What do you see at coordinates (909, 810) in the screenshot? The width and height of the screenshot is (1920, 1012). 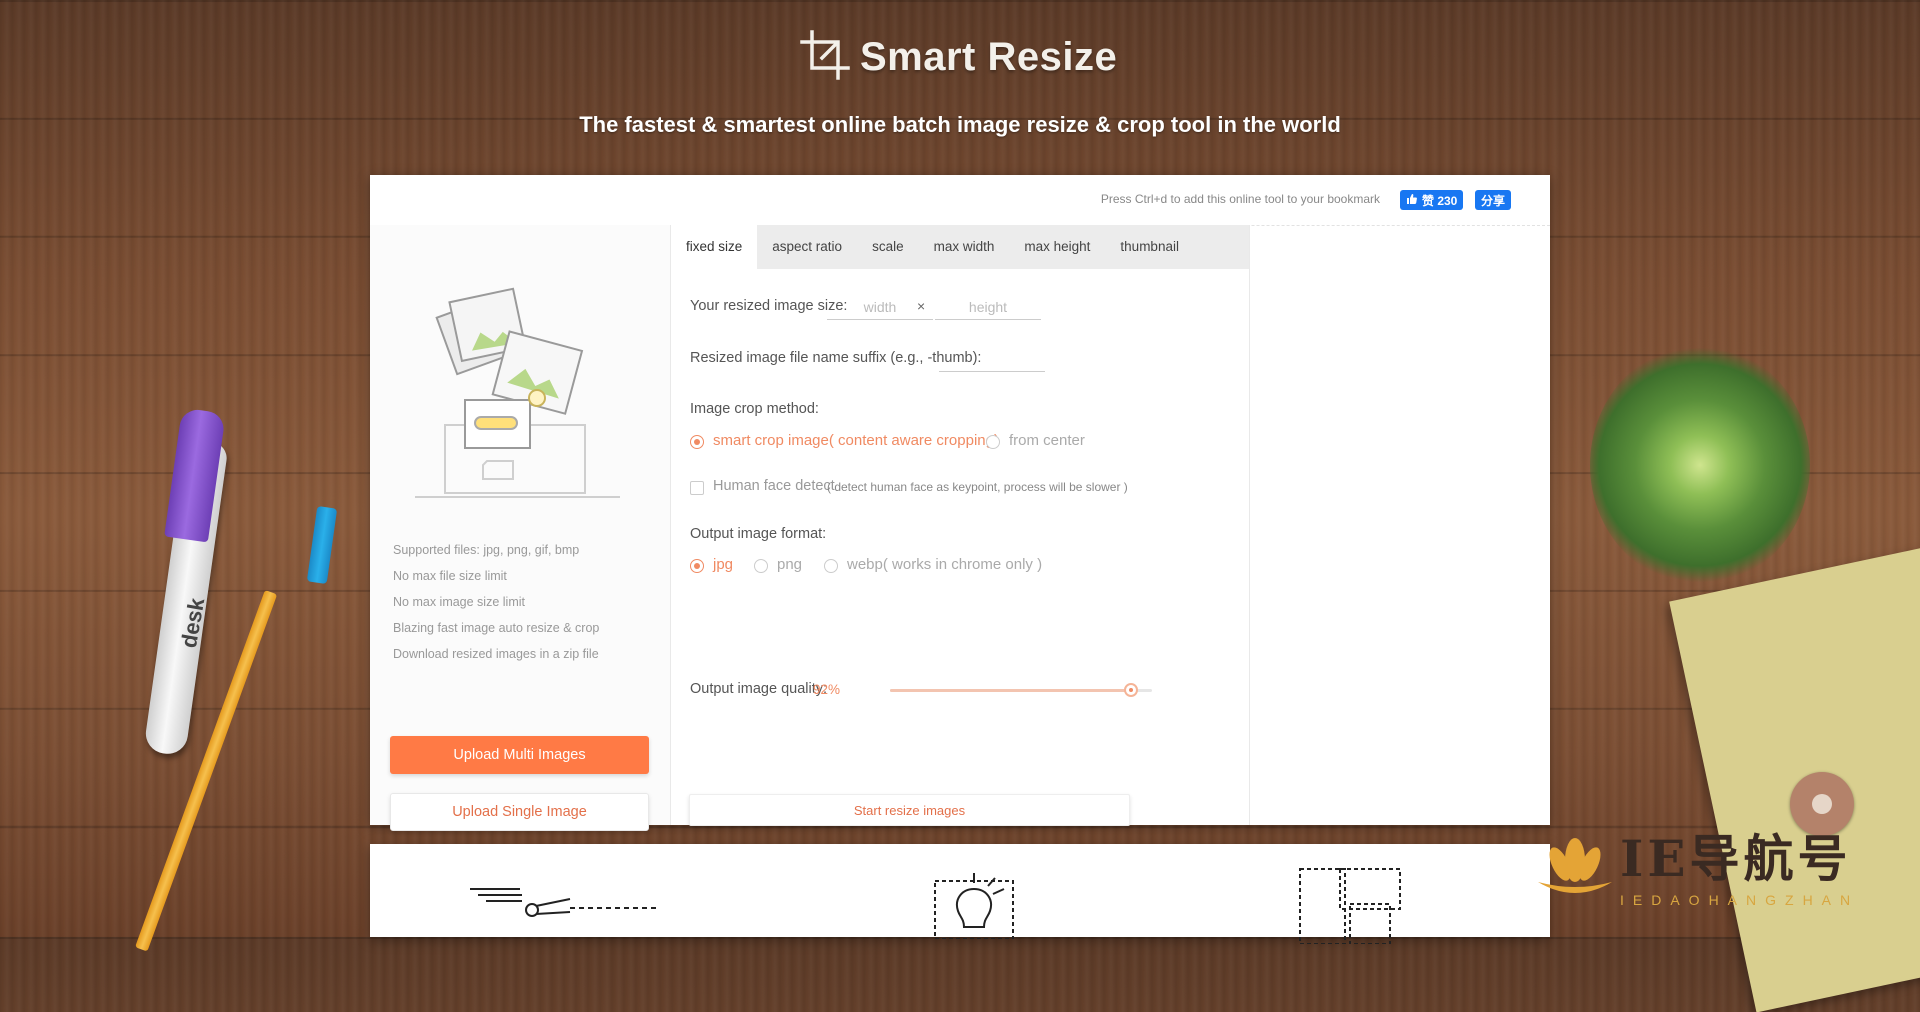 I see `start-resize-button: Start resize images` at bounding box center [909, 810].